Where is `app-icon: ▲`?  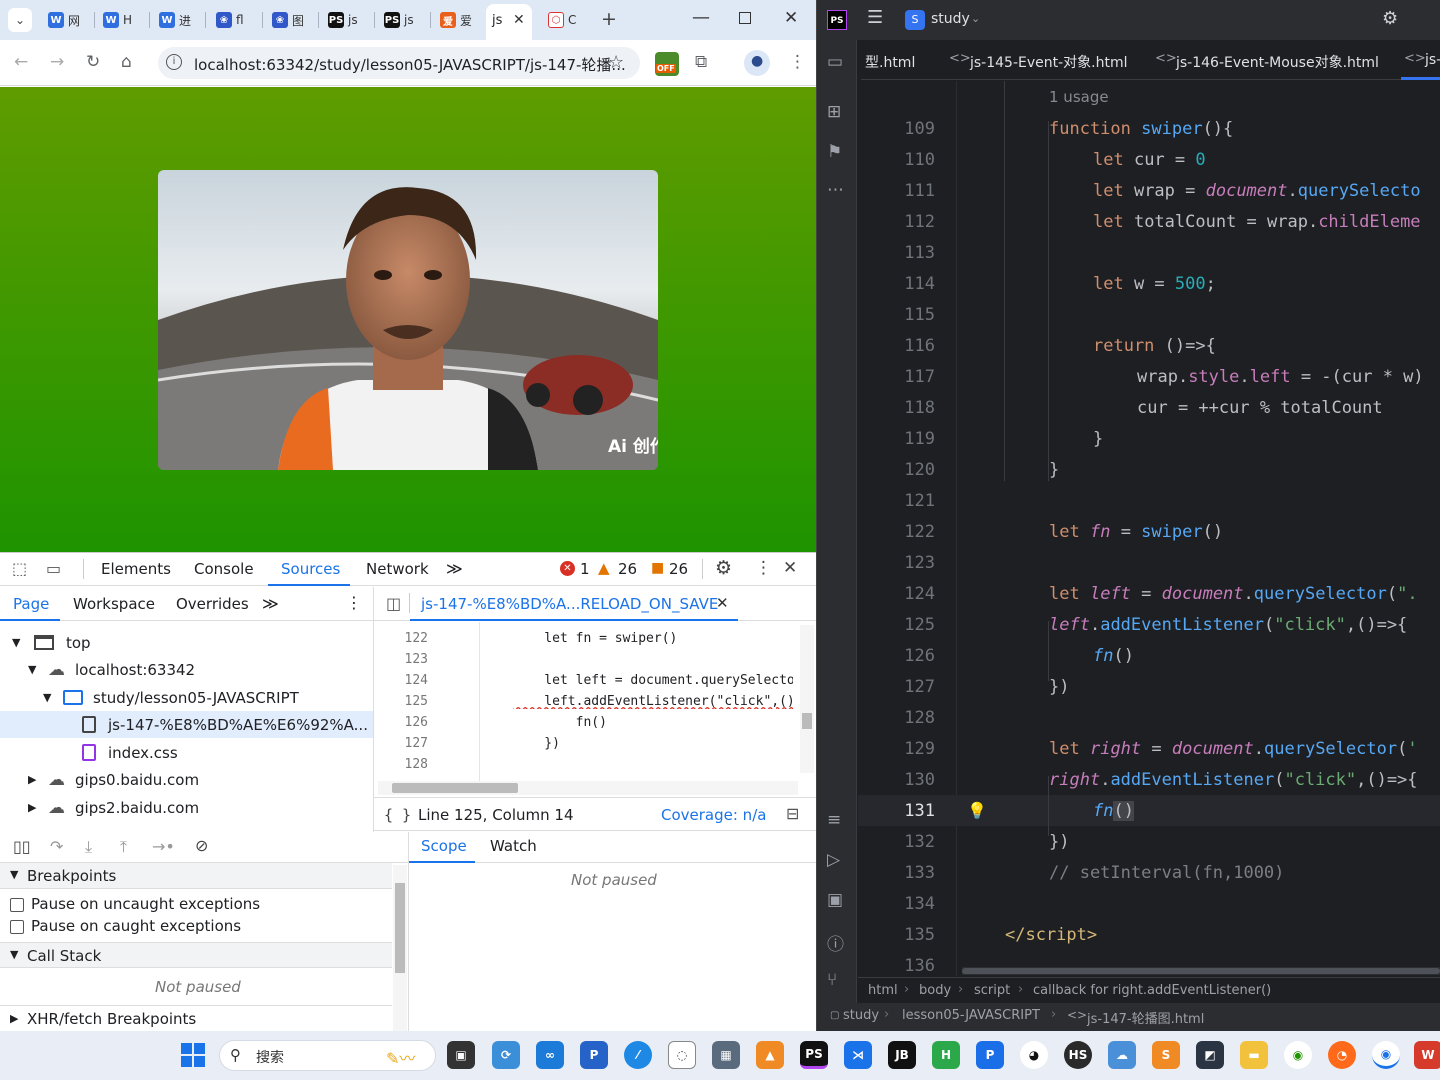 app-icon: ▲ is located at coordinates (770, 1055).